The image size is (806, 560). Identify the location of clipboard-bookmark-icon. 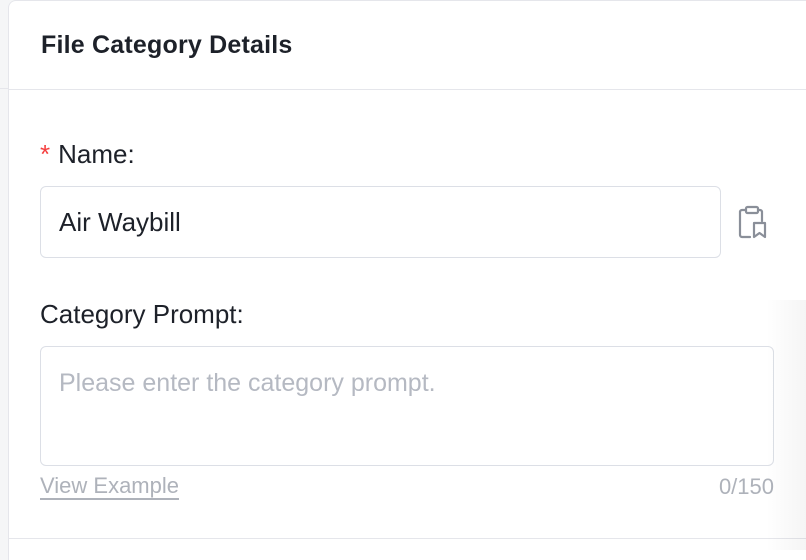
(752, 222).